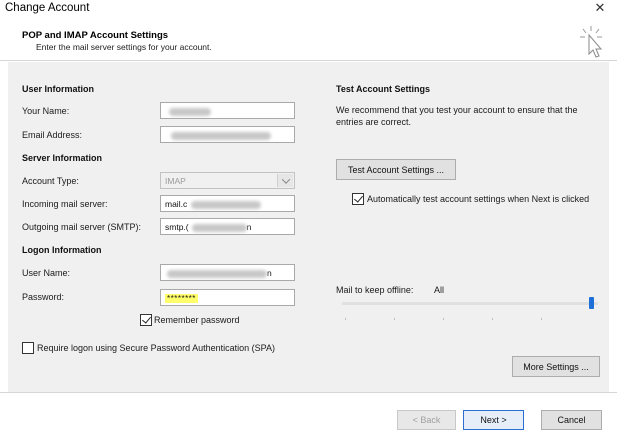 The width and height of the screenshot is (617, 441). Describe the element at coordinates (227, 110) in the screenshot. I see `your-name-field` at that location.